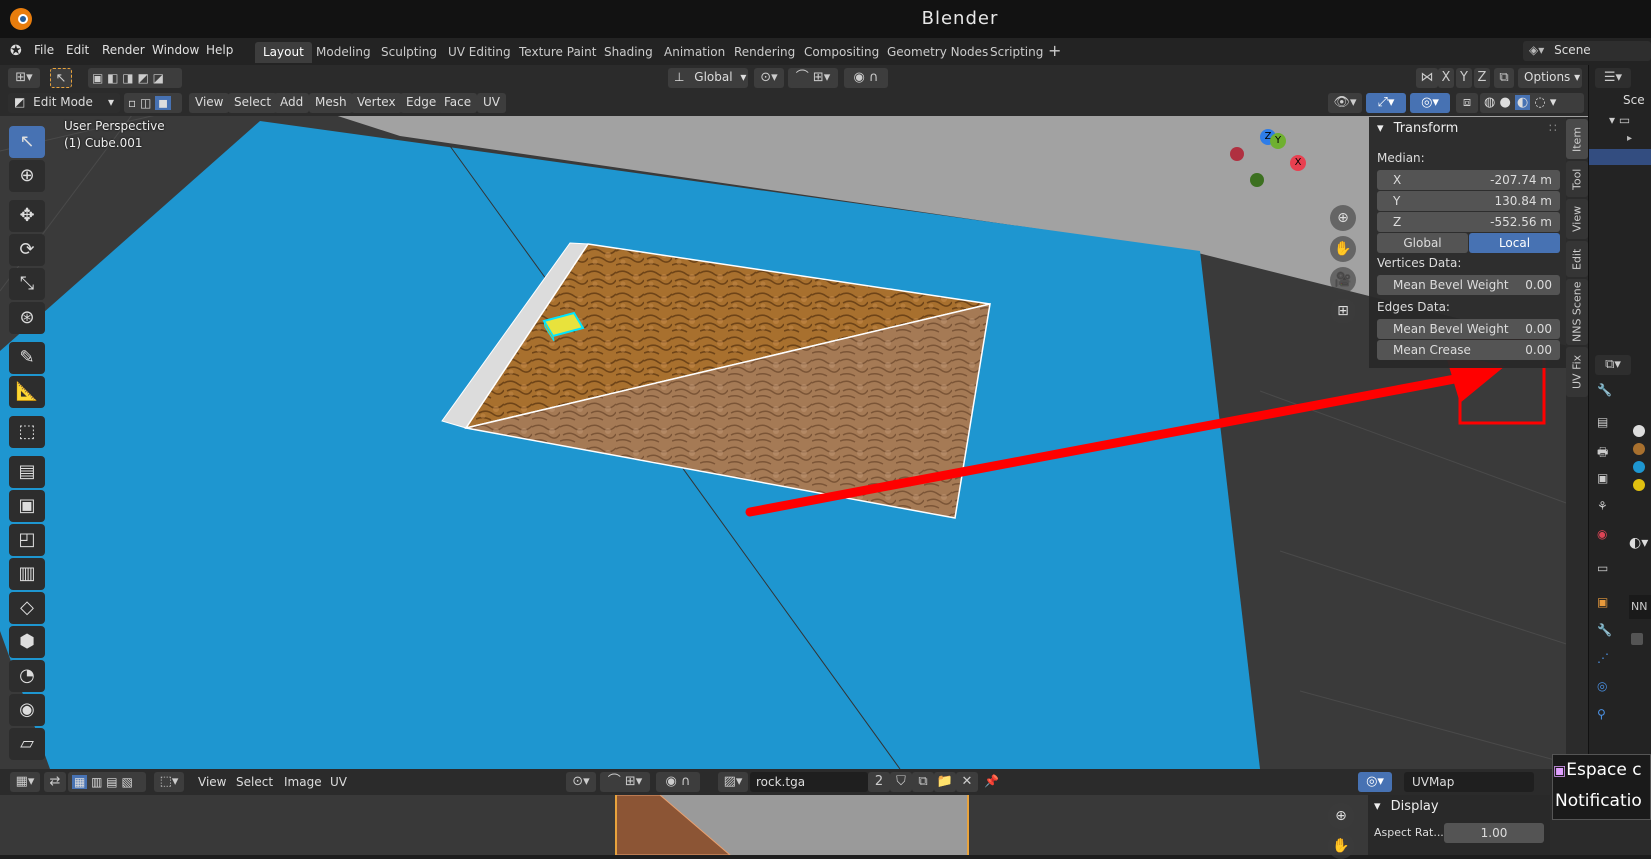 This screenshot has width=1651, height=859. Describe the element at coordinates (303, 782) in the screenshot. I see `uv-menu-image: Image` at that location.